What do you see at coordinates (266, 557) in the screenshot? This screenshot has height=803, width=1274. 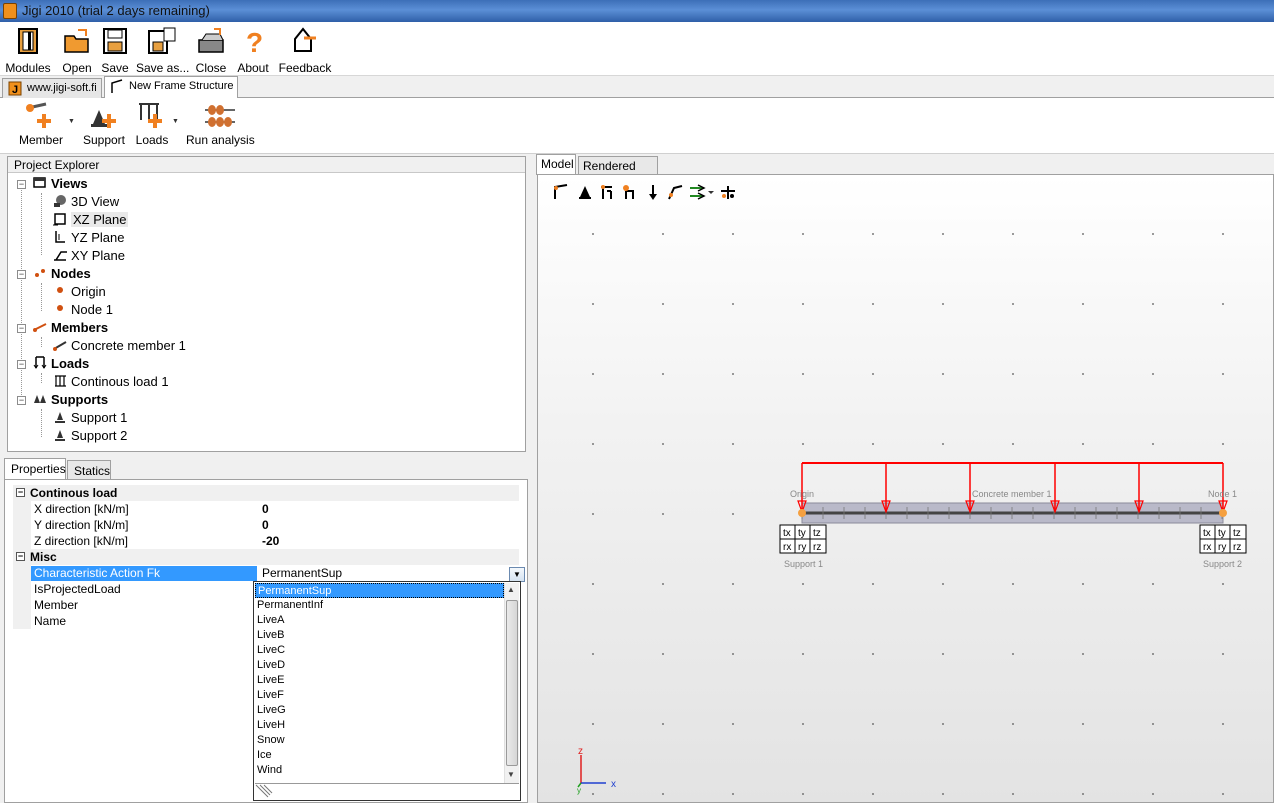 I see `category-misc: − Misc` at bounding box center [266, 557].